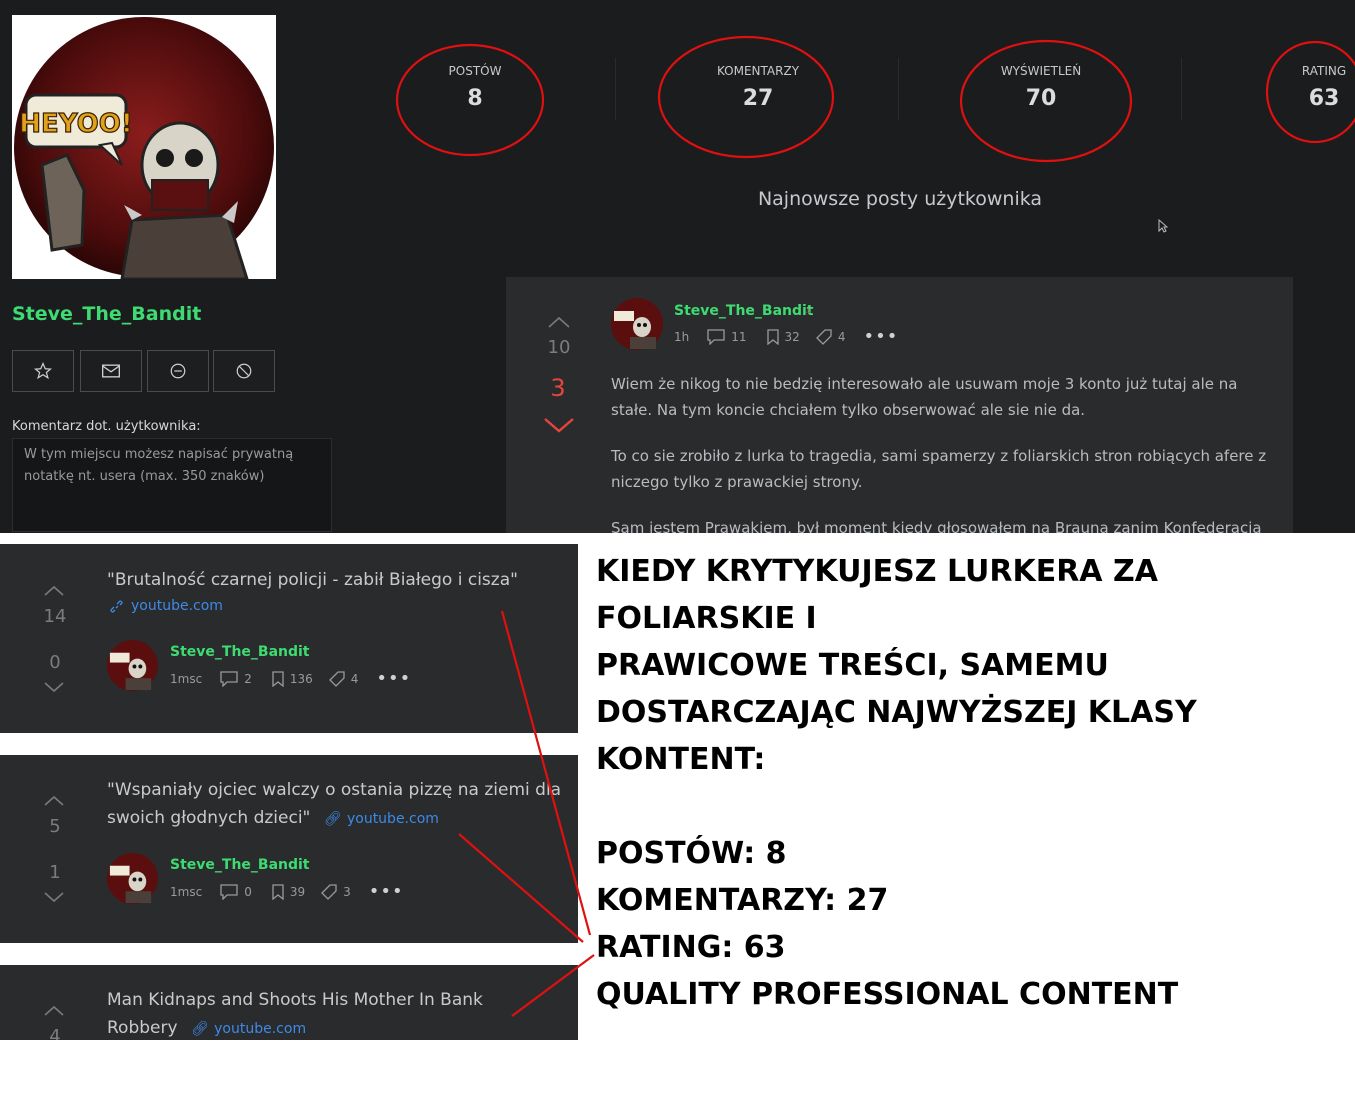 Image resolution: width=1355 pixels, height=1113 pixels. Describe the element at coordinates (301, 679) in the screenshot. I see `bookmark-count: 136` at that location.